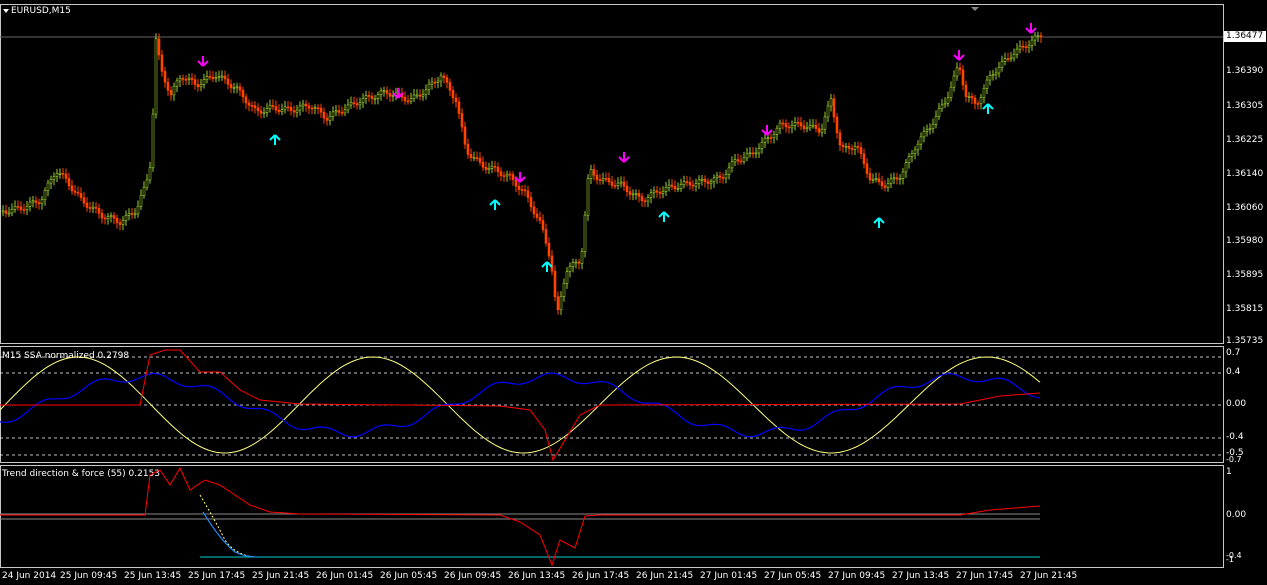 This screenshot has height=585, width=1267. Describe the element at coordinates (547, 266) in the screenshot. I see `buy-arrow-icon` at that location.